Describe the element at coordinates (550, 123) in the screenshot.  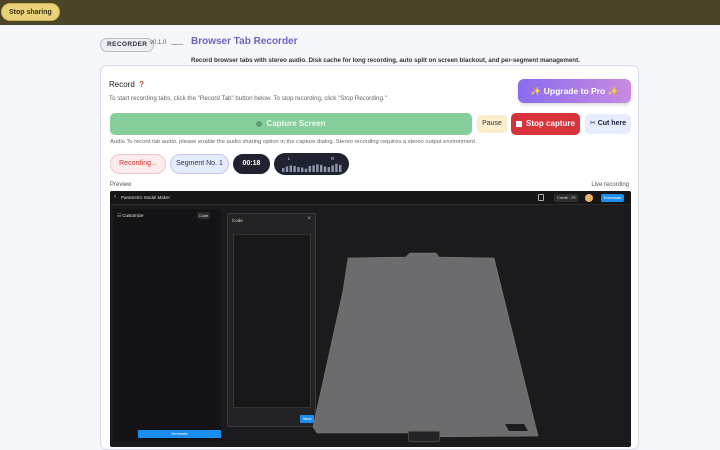
I see `stop-capture-label: Stop capture` at that location.